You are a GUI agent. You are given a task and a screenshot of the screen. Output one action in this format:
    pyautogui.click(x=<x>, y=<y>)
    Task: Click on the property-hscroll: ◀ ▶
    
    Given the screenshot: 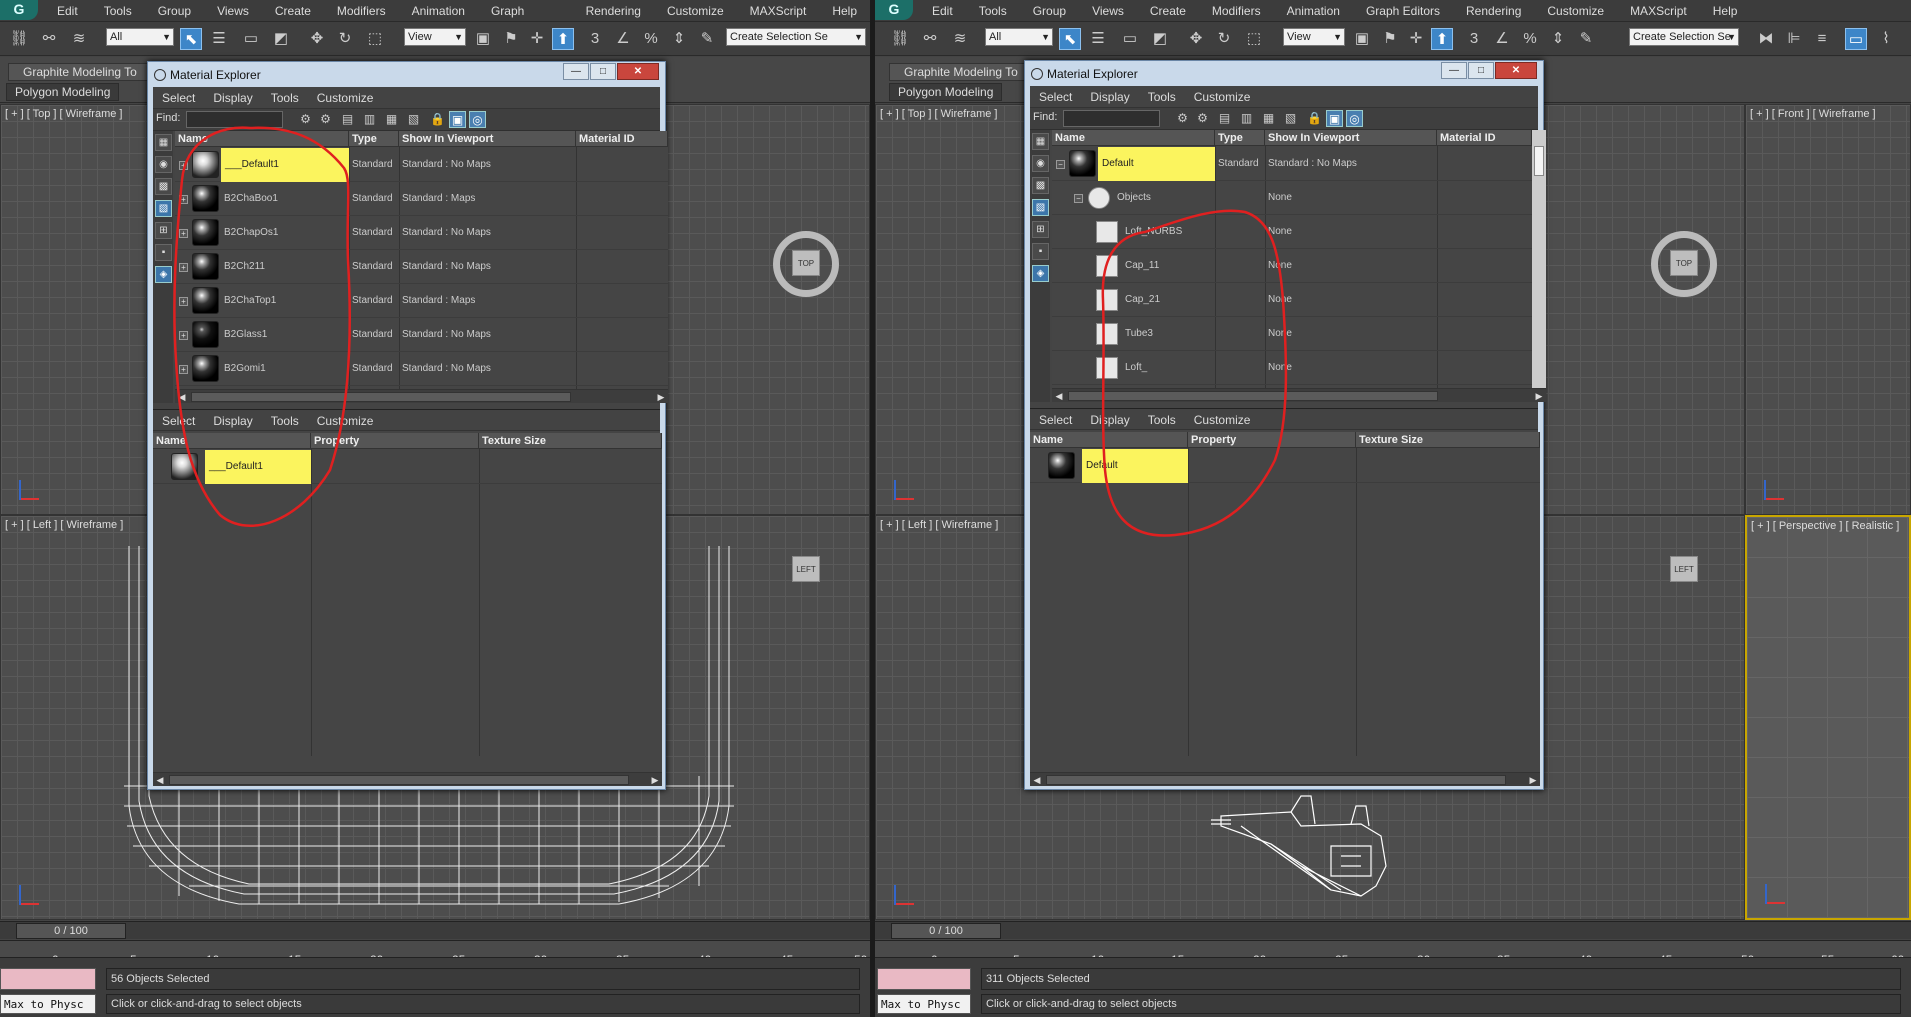 What is the action you would take?
    pyautogui.click(x=407, y=779)
    